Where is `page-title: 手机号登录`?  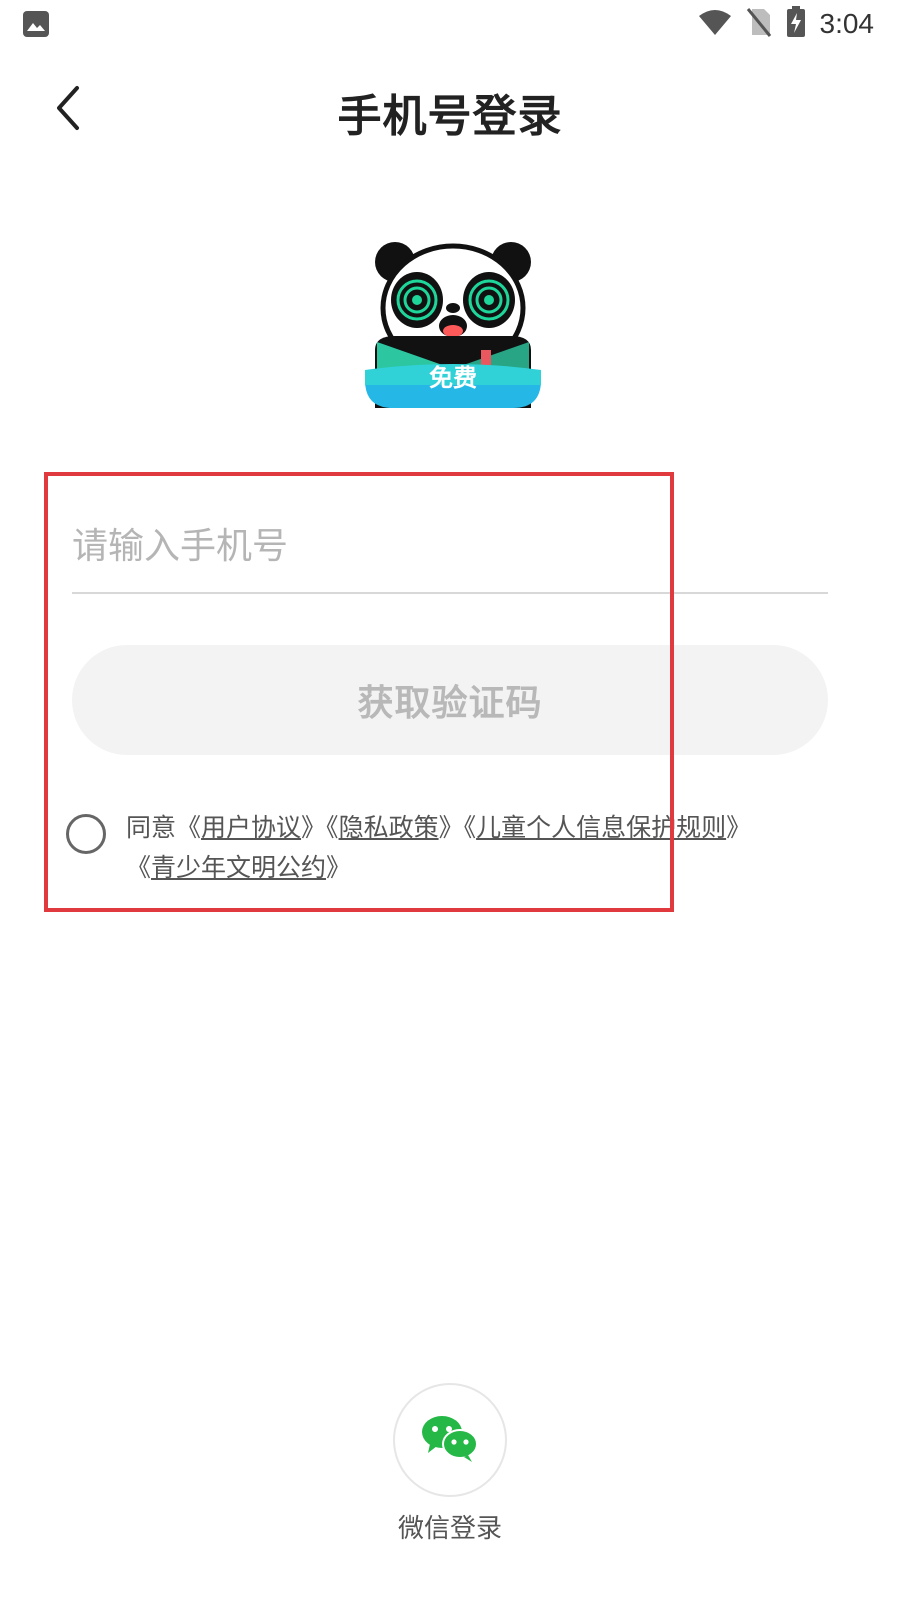 page-title: 手机号登录 is located at coordinates (450, 116).